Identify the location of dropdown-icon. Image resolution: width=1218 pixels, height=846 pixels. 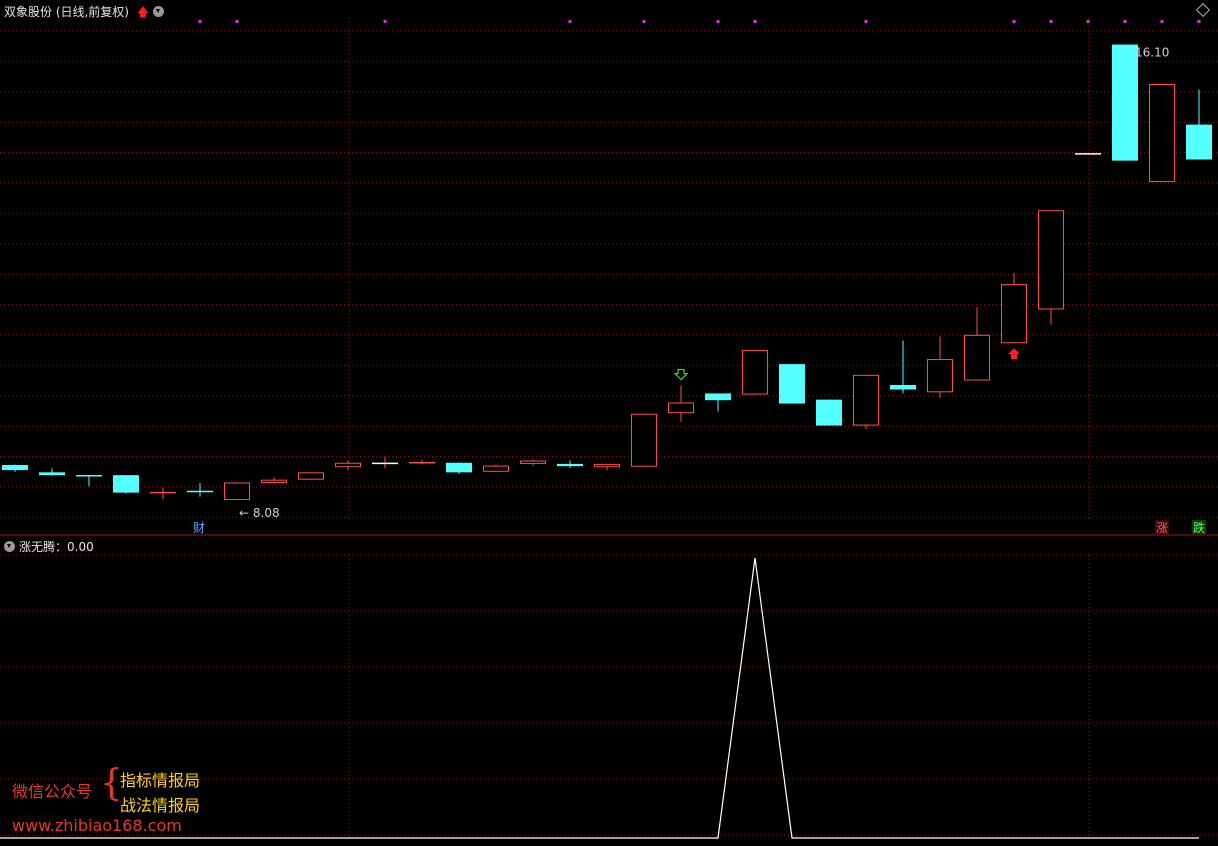
(158, 11).